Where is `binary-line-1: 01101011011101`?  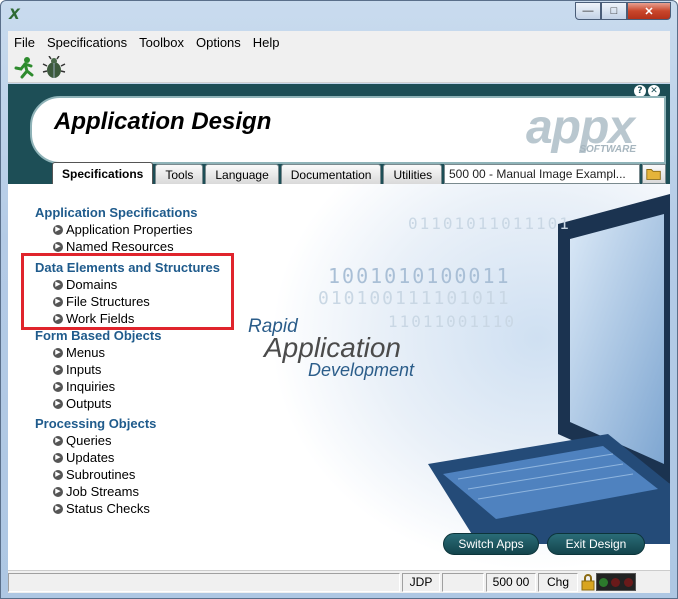 binary-line-1: 01101011011101 is located at coordinates (489, 223).